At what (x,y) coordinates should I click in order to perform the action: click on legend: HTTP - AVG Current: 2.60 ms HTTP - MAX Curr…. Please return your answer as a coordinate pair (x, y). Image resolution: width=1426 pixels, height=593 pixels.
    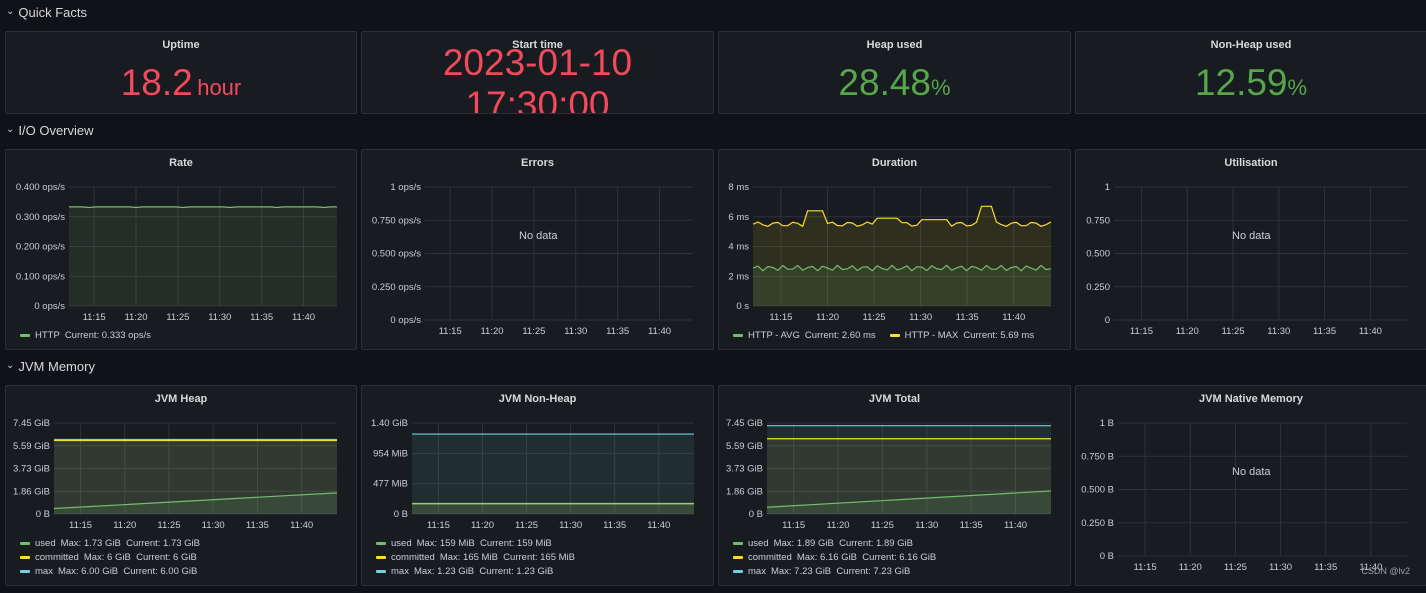
    Looking at the image, I should click on (890, 335).